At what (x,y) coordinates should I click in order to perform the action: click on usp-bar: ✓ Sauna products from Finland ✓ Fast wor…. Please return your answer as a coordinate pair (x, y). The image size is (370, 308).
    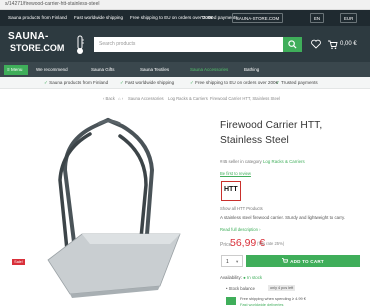
    Looking at the image, I should click on (185, 83).